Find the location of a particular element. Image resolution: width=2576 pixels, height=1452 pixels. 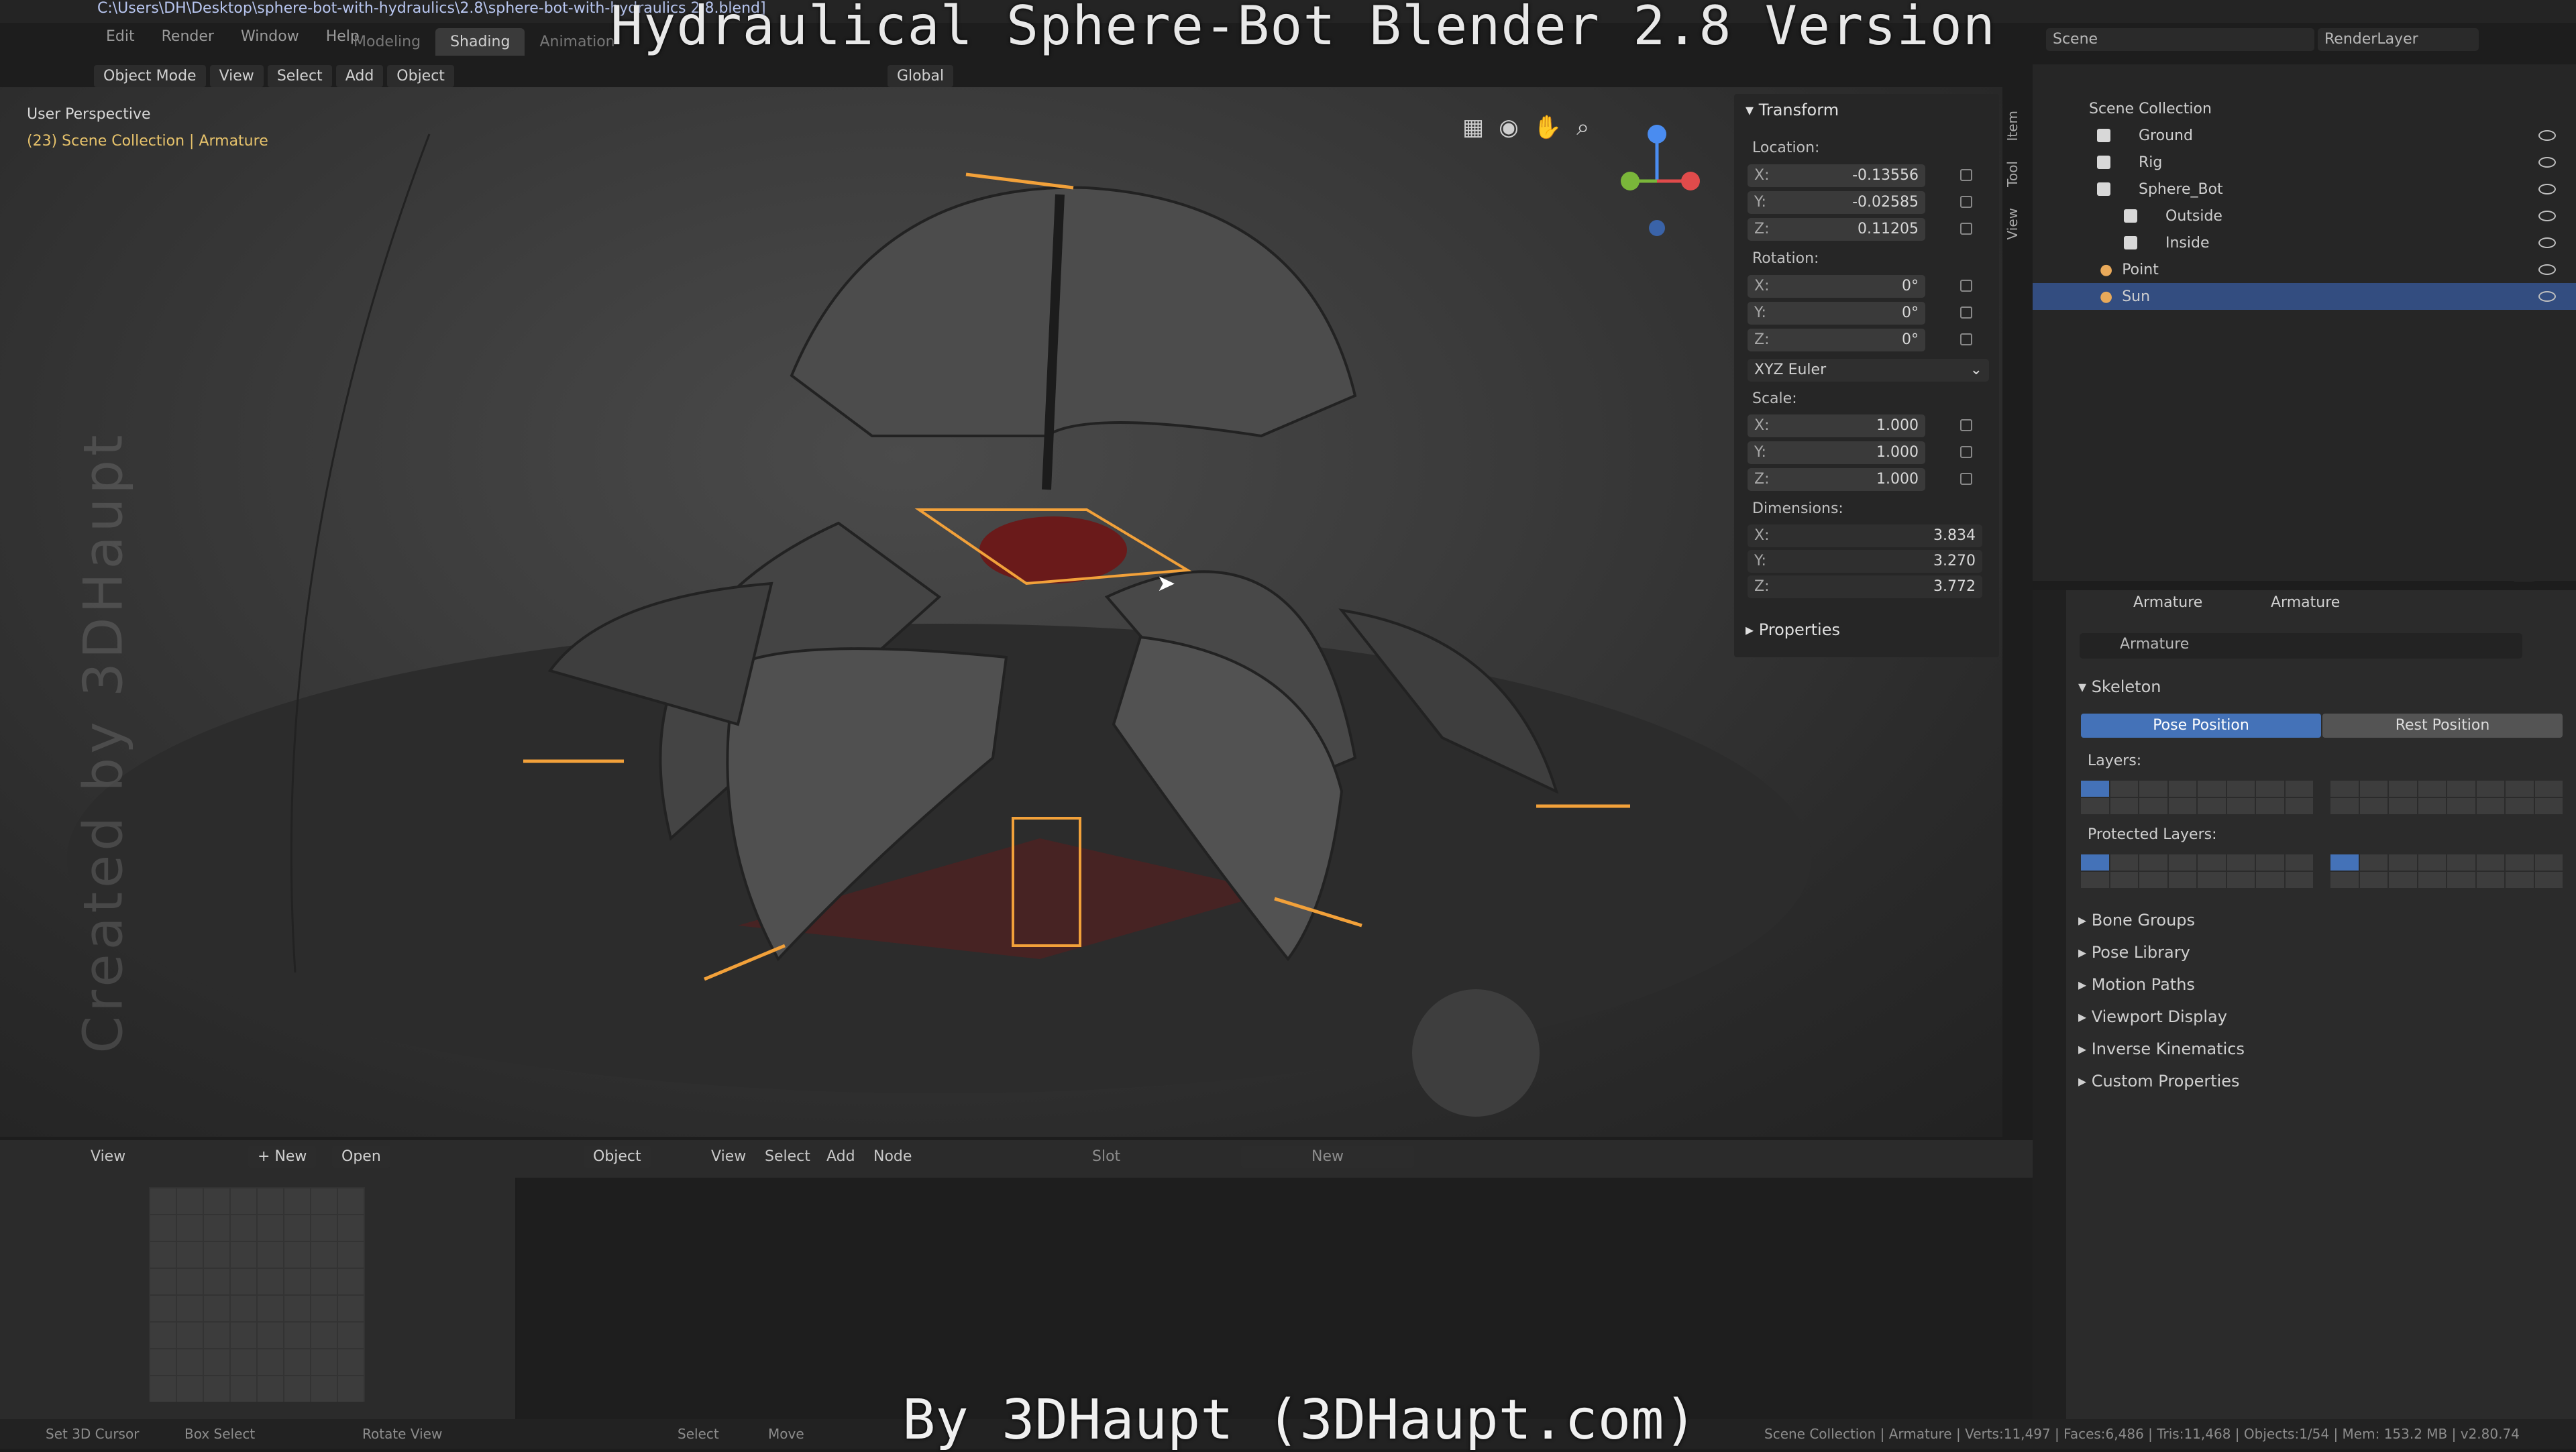

node-menu-node: Node is located at coordinates (892, 1156).